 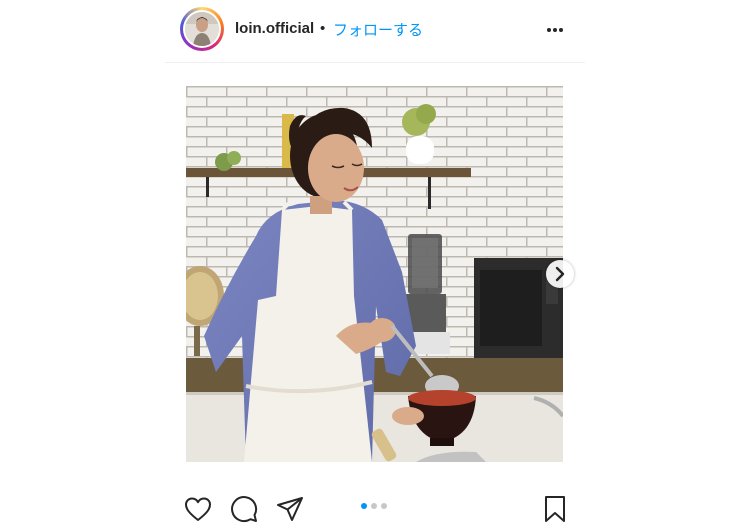 I want to click on chevron-right-icon, so click(x=560, y=274).